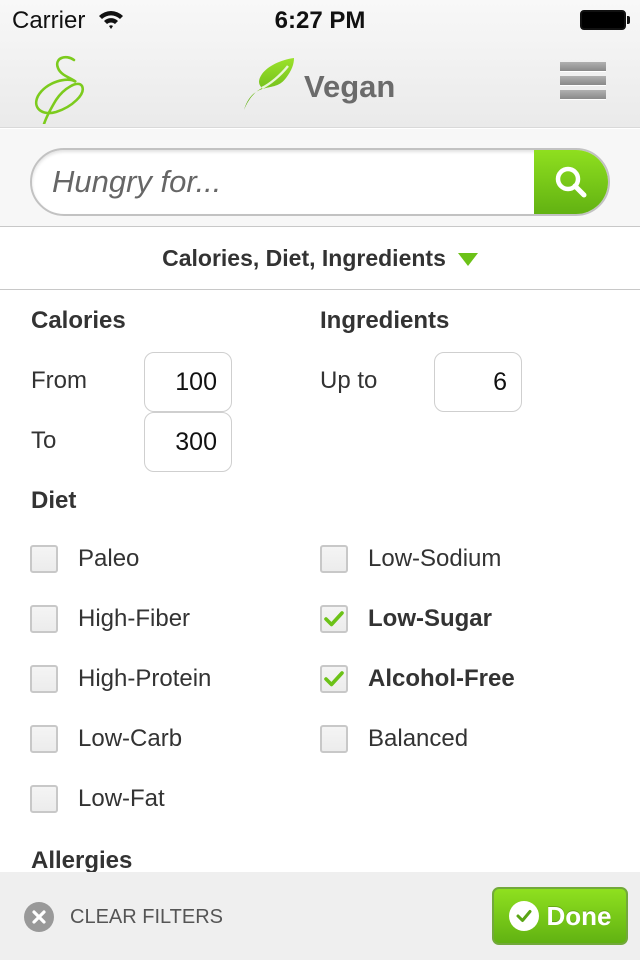 Image resolution: width=640 pixels, height=960 pixels. What do you see at coordinates (134, 618) in the screenshot?
I see `diet-option-label: High-Fiber` at bounding box center [134, 618].